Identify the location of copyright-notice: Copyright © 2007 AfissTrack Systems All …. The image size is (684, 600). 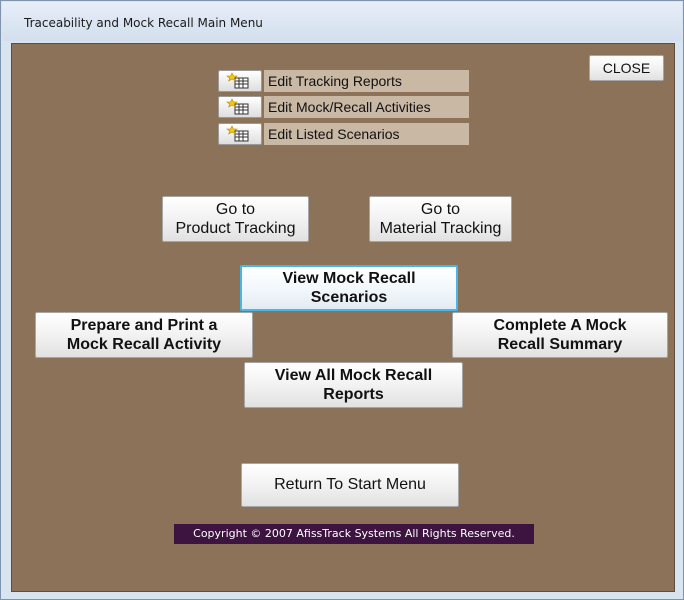
(354, 534).